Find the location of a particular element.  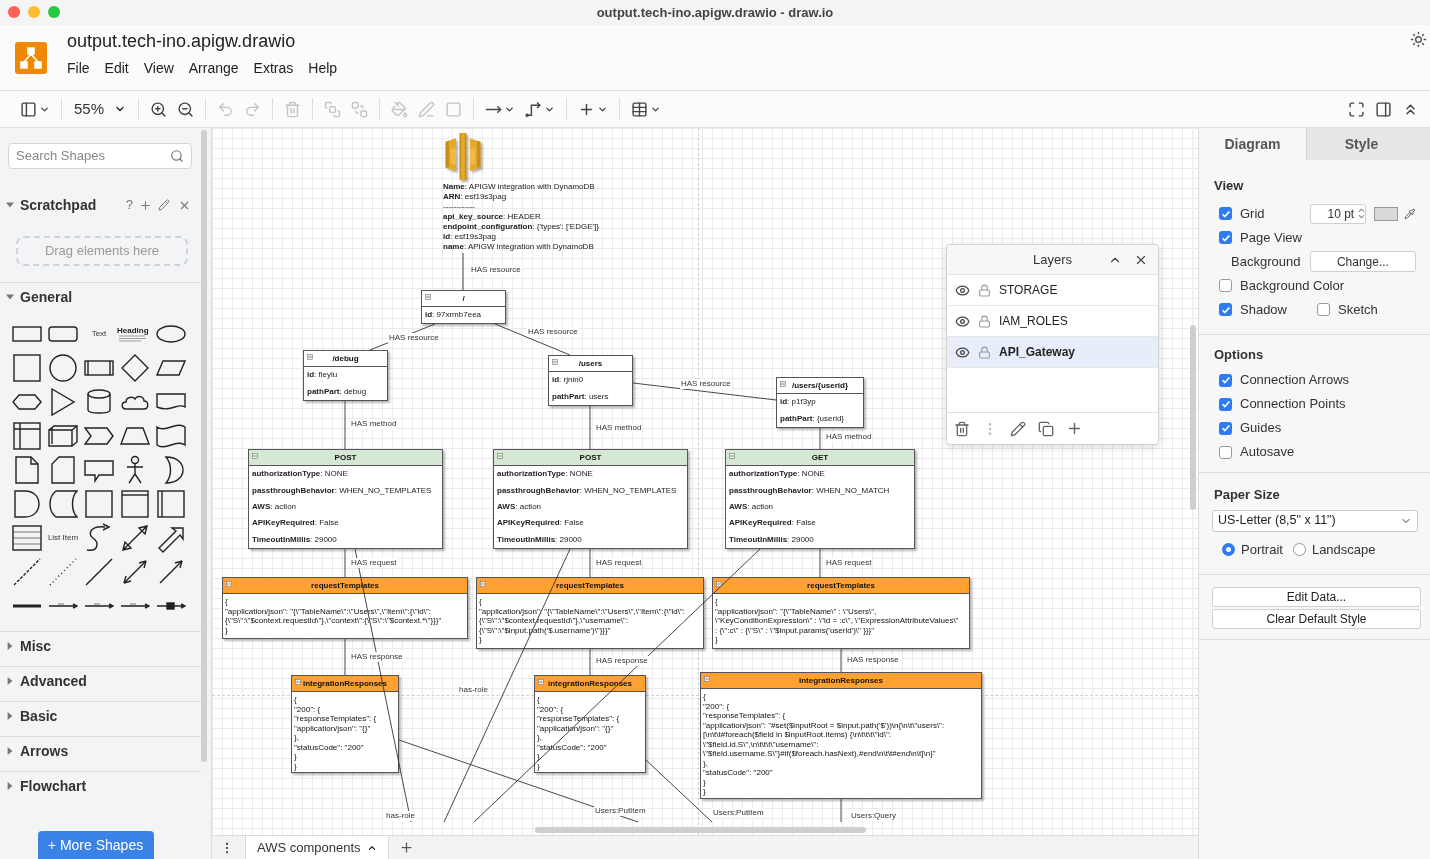

edge-label: Users:PutItem is located at coordinates (738, 813).